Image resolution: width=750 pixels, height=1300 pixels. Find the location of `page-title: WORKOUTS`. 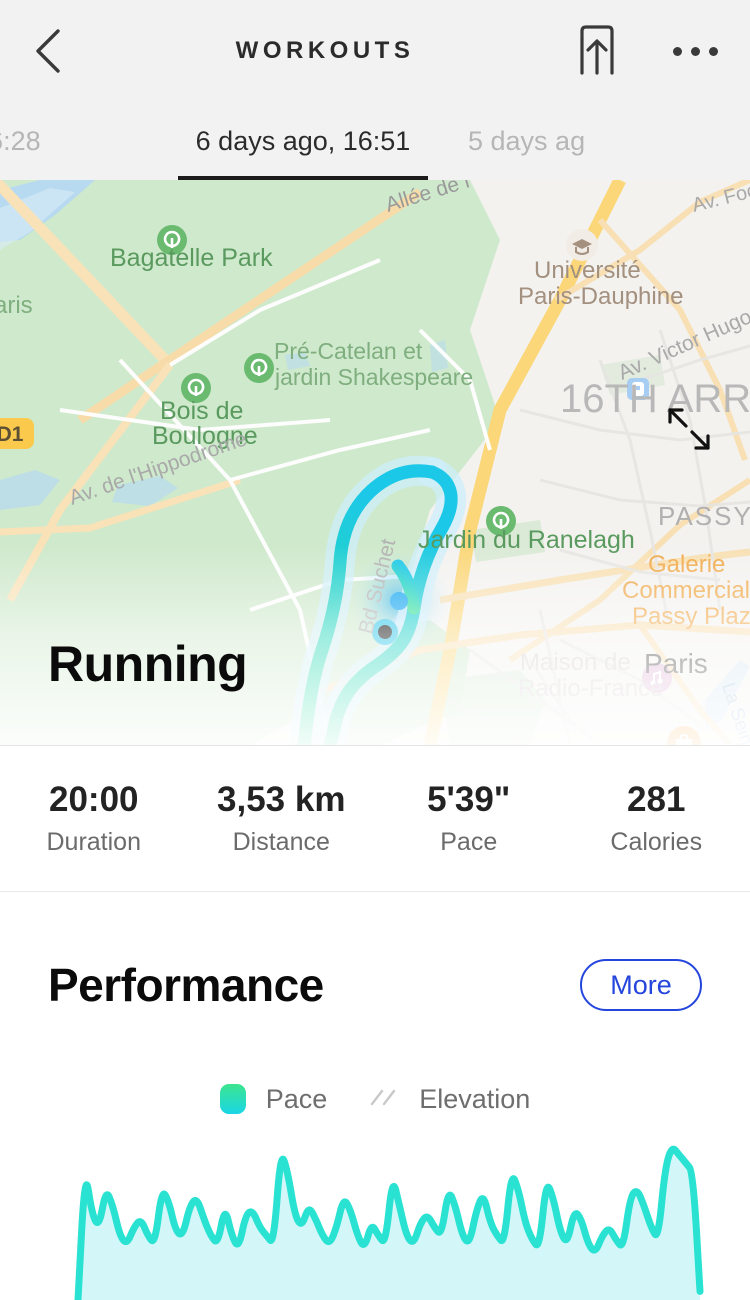

page-title: WORKOUTS is located at coordinates (325, 50).